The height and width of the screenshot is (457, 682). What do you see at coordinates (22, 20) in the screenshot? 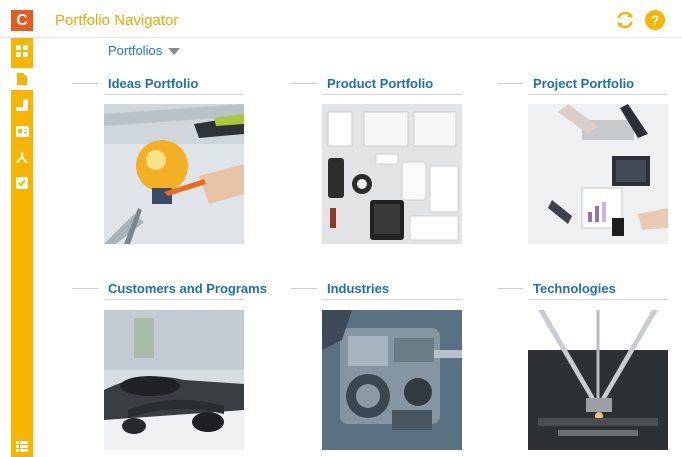
I see `app-logo: C` at bounding box center [22, 20].